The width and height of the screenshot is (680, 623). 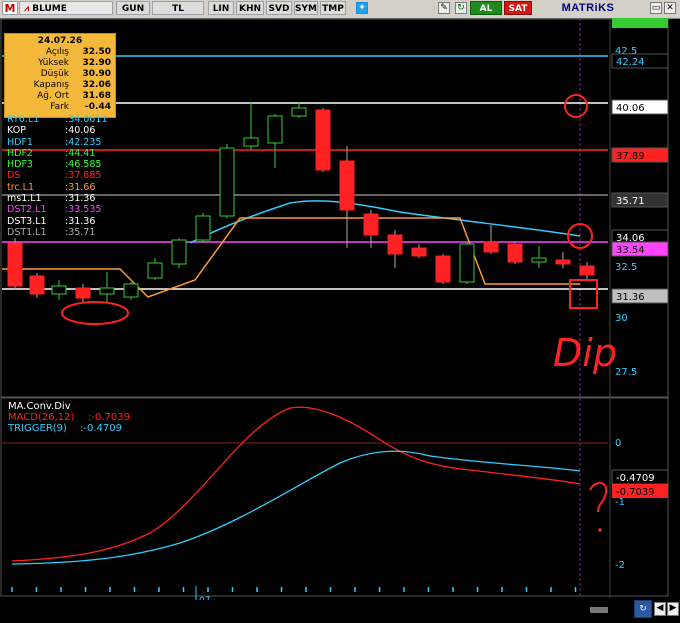 I want to click on x-axis-ticks, so click(x=294, y=589).